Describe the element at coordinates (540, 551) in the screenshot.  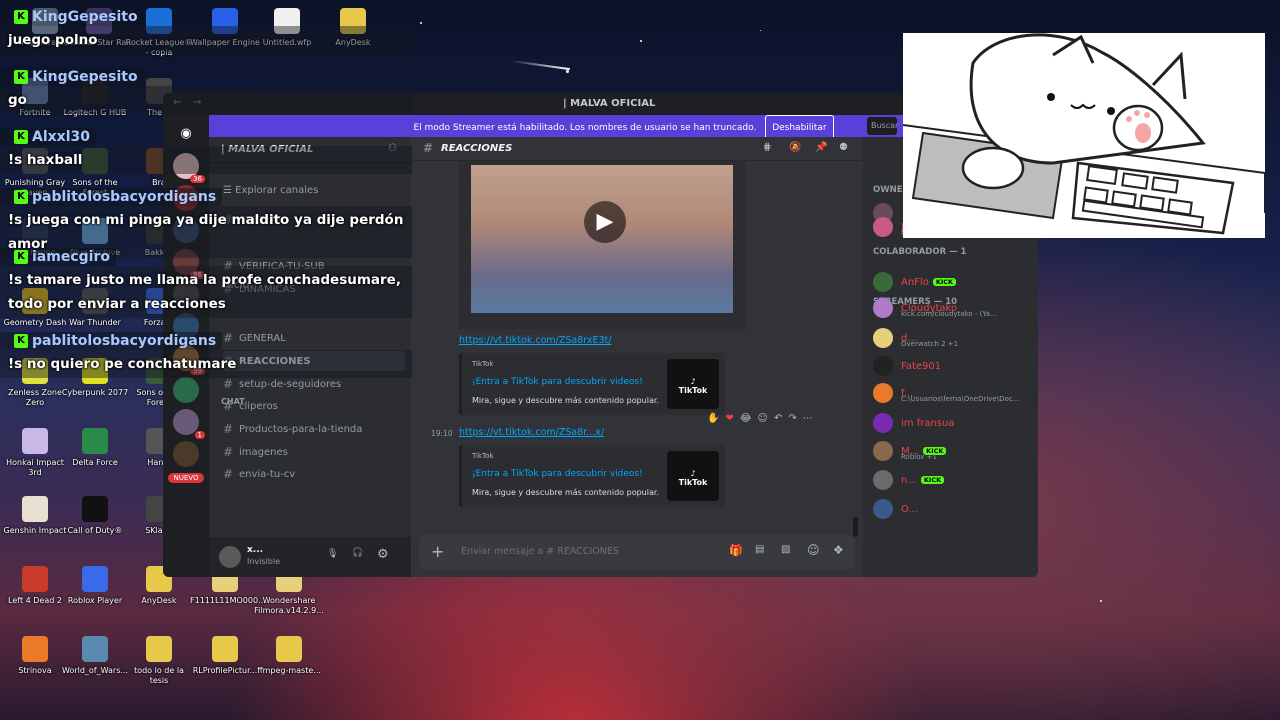
I see `message-input: Enviar mensaje a # REACCIONES` at that location.